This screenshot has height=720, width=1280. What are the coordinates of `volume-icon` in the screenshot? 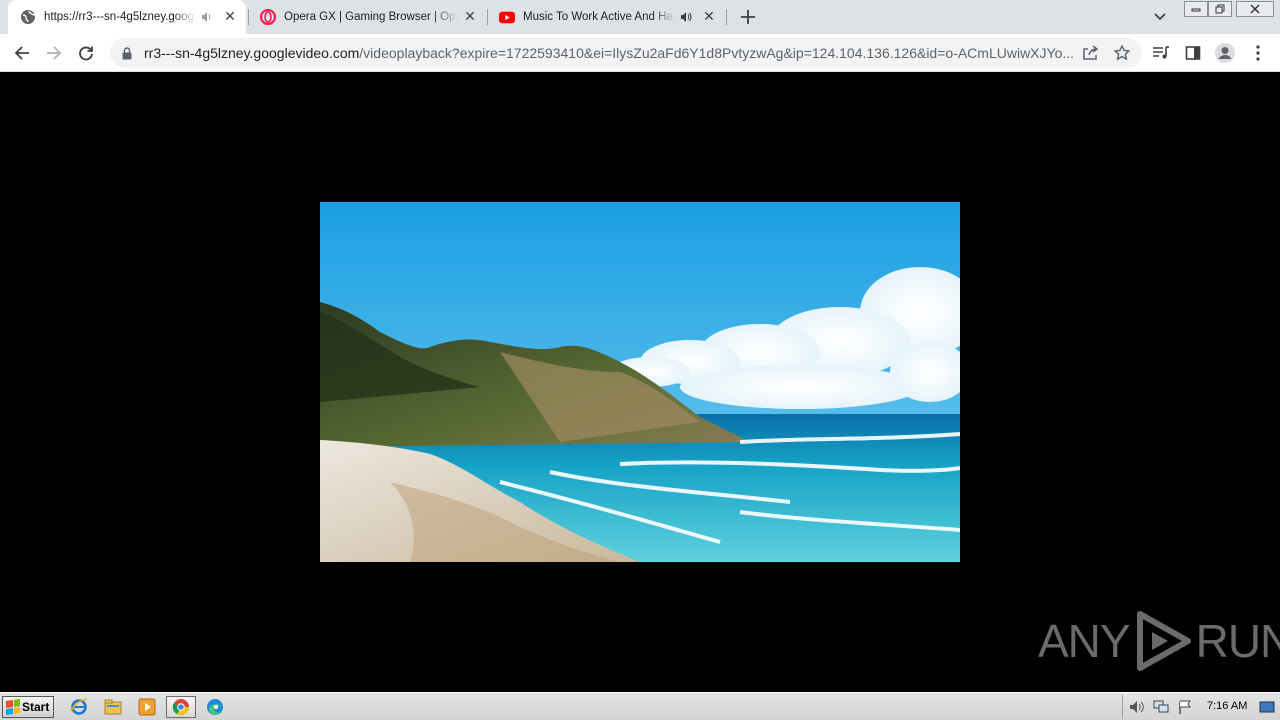 It's located at (1137, 707).